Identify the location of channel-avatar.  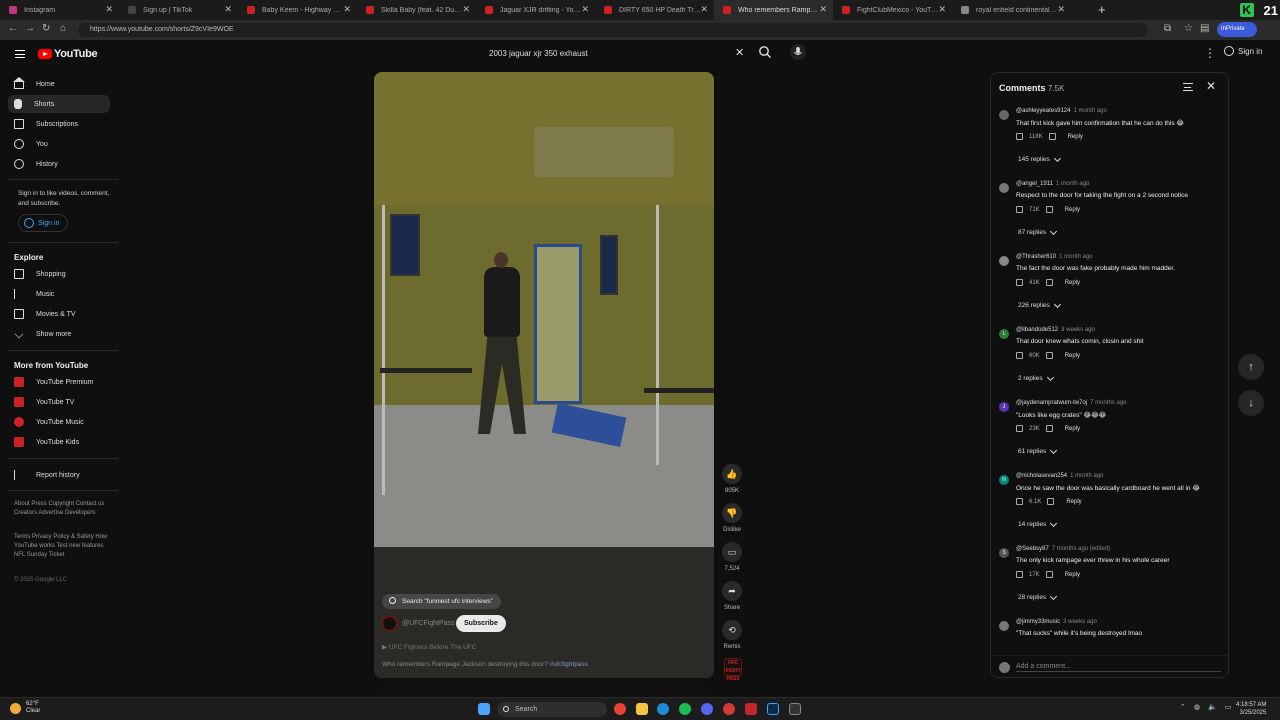
(389, 623).